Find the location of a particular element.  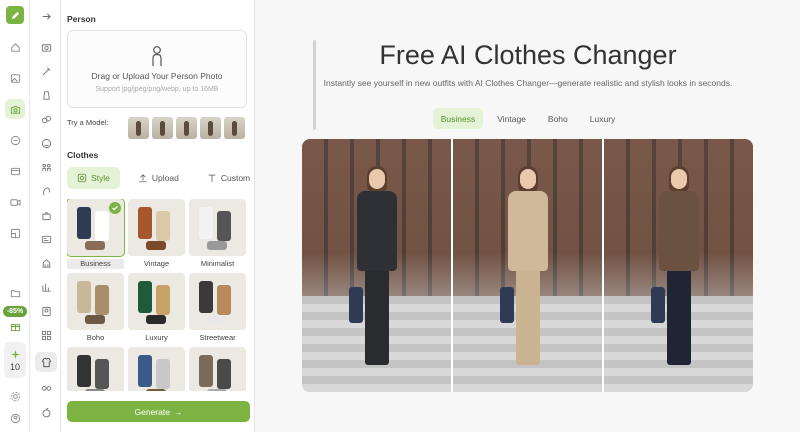

credits-counter: 10 is located at coordinates (15, 360).